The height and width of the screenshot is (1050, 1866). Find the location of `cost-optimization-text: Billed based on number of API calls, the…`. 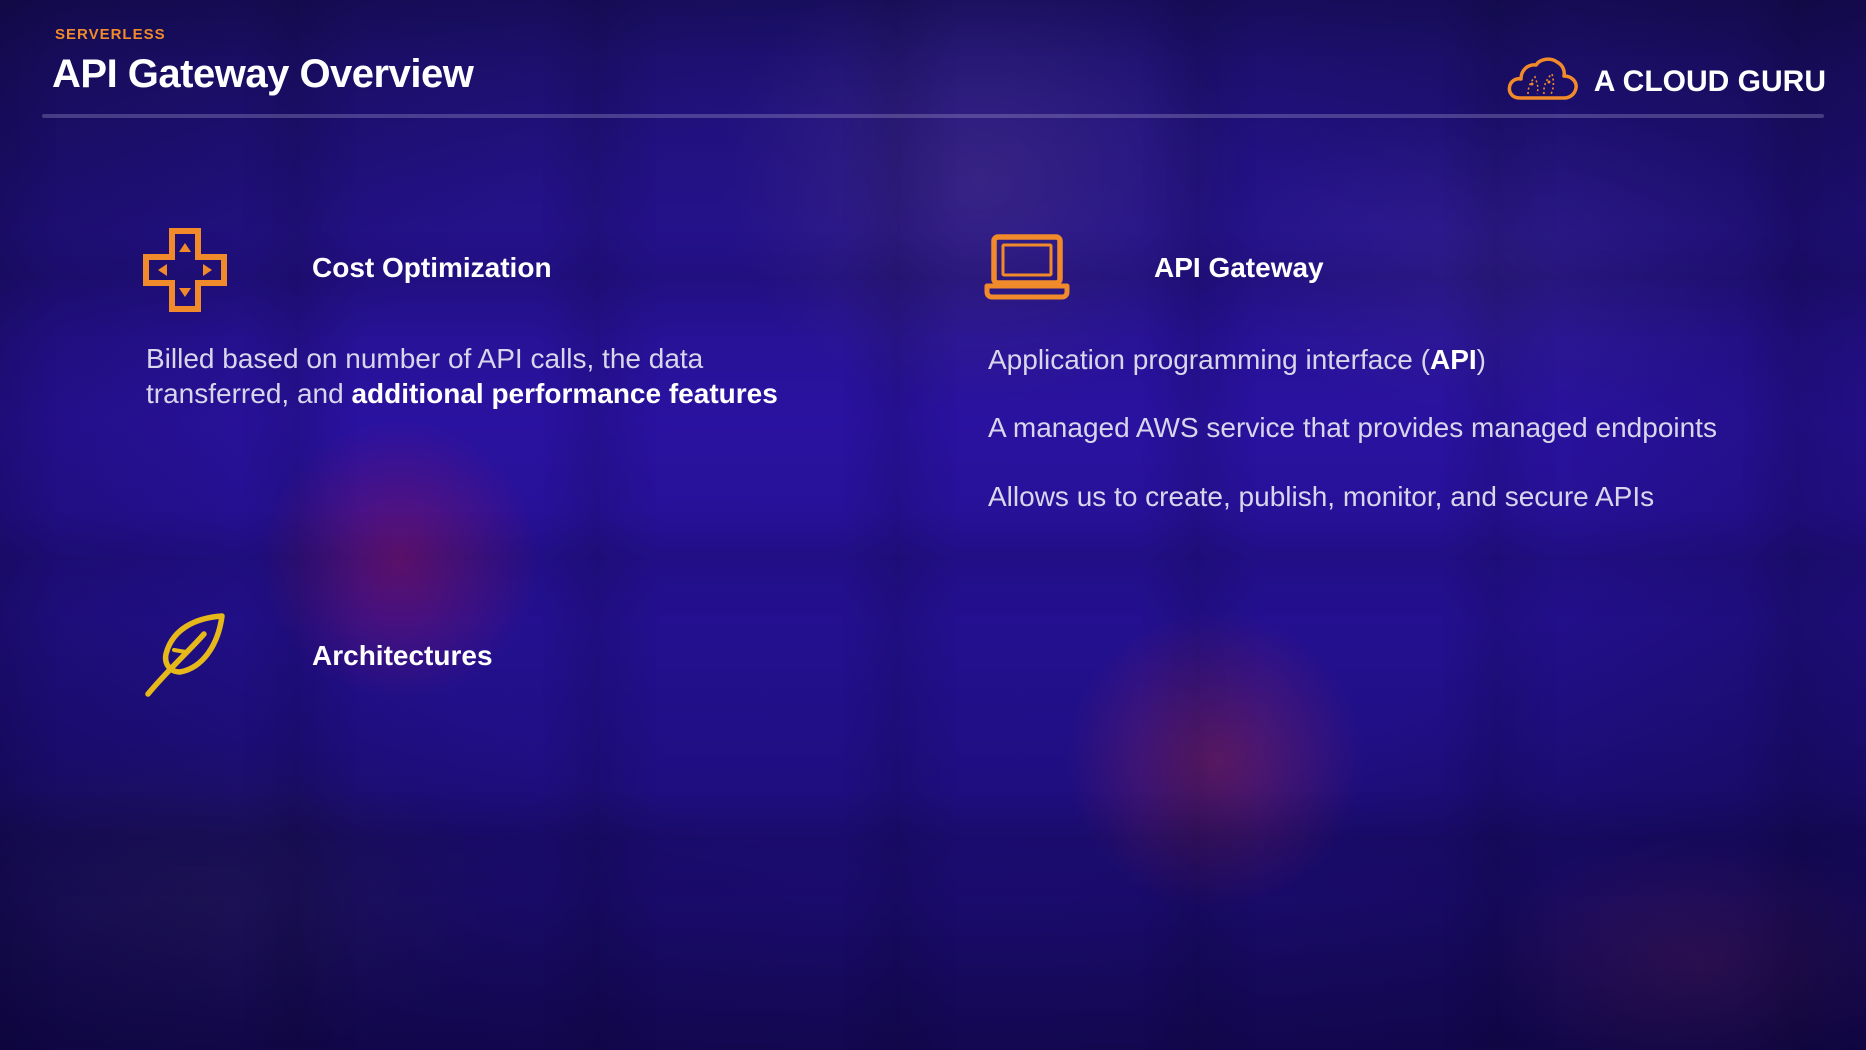

cost-optimization-text: Billed based on number of API calls, the… is located at coordinates (466, 376).